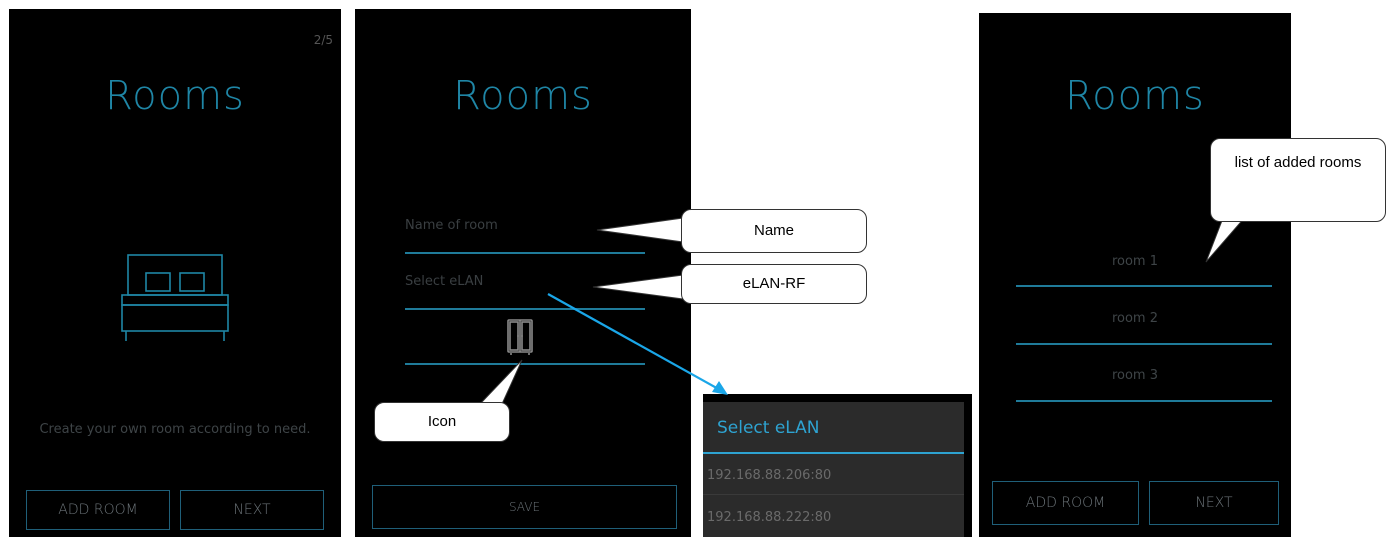  What do you see at coordinates (637, 344) in the screenshot?
I see `arrow-to-popup` at bounding box center [637, 344].